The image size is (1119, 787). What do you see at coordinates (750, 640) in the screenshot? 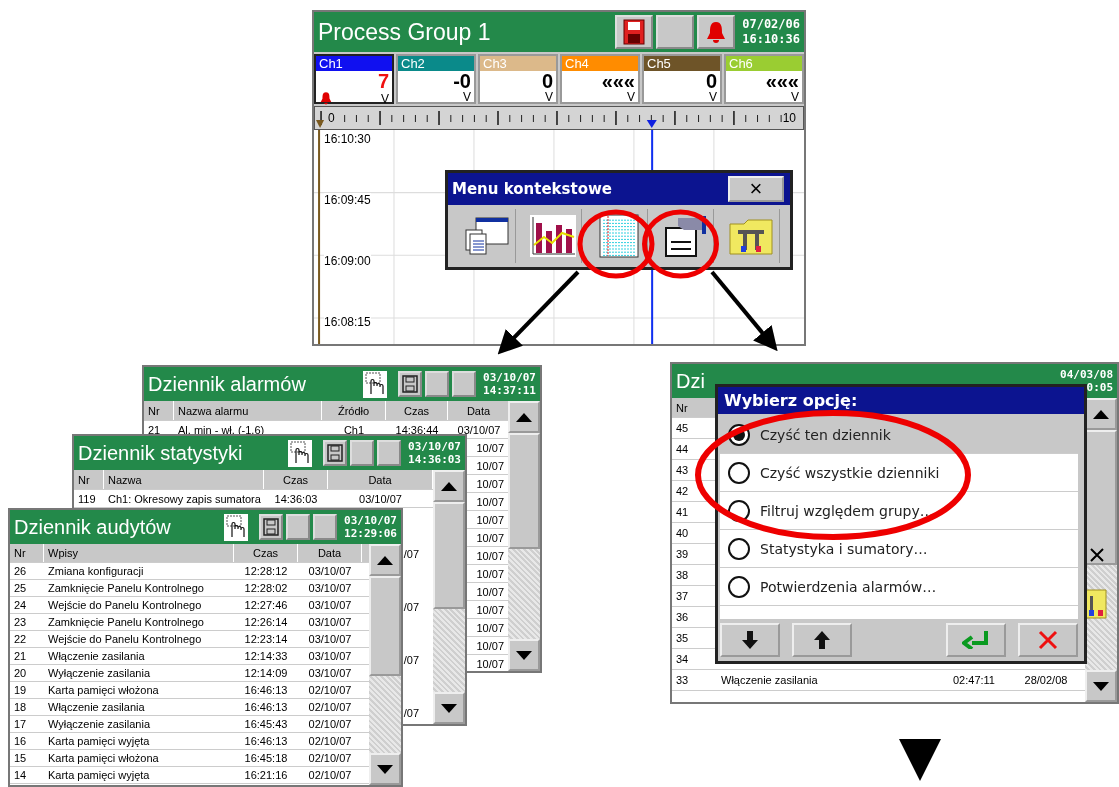
I see `down-button` at bounding box center [750, 640].